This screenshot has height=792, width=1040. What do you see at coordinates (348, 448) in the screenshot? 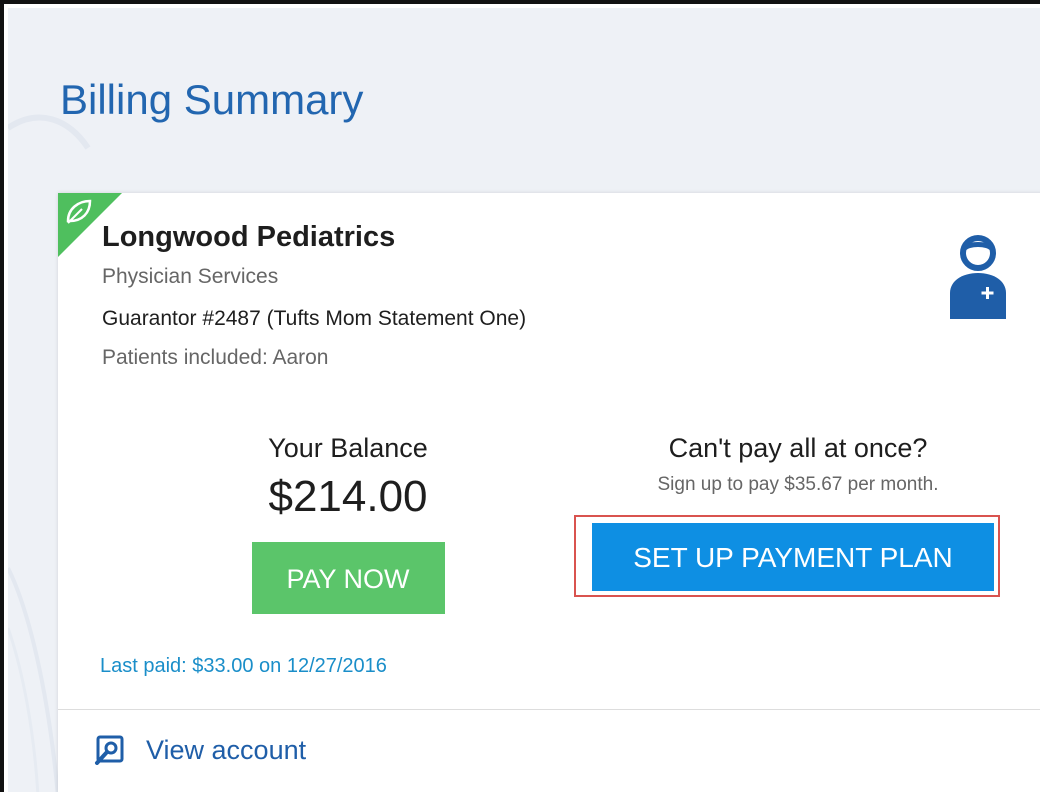
I see `balance-label: Your Balance` at bounding box center [348, 448].